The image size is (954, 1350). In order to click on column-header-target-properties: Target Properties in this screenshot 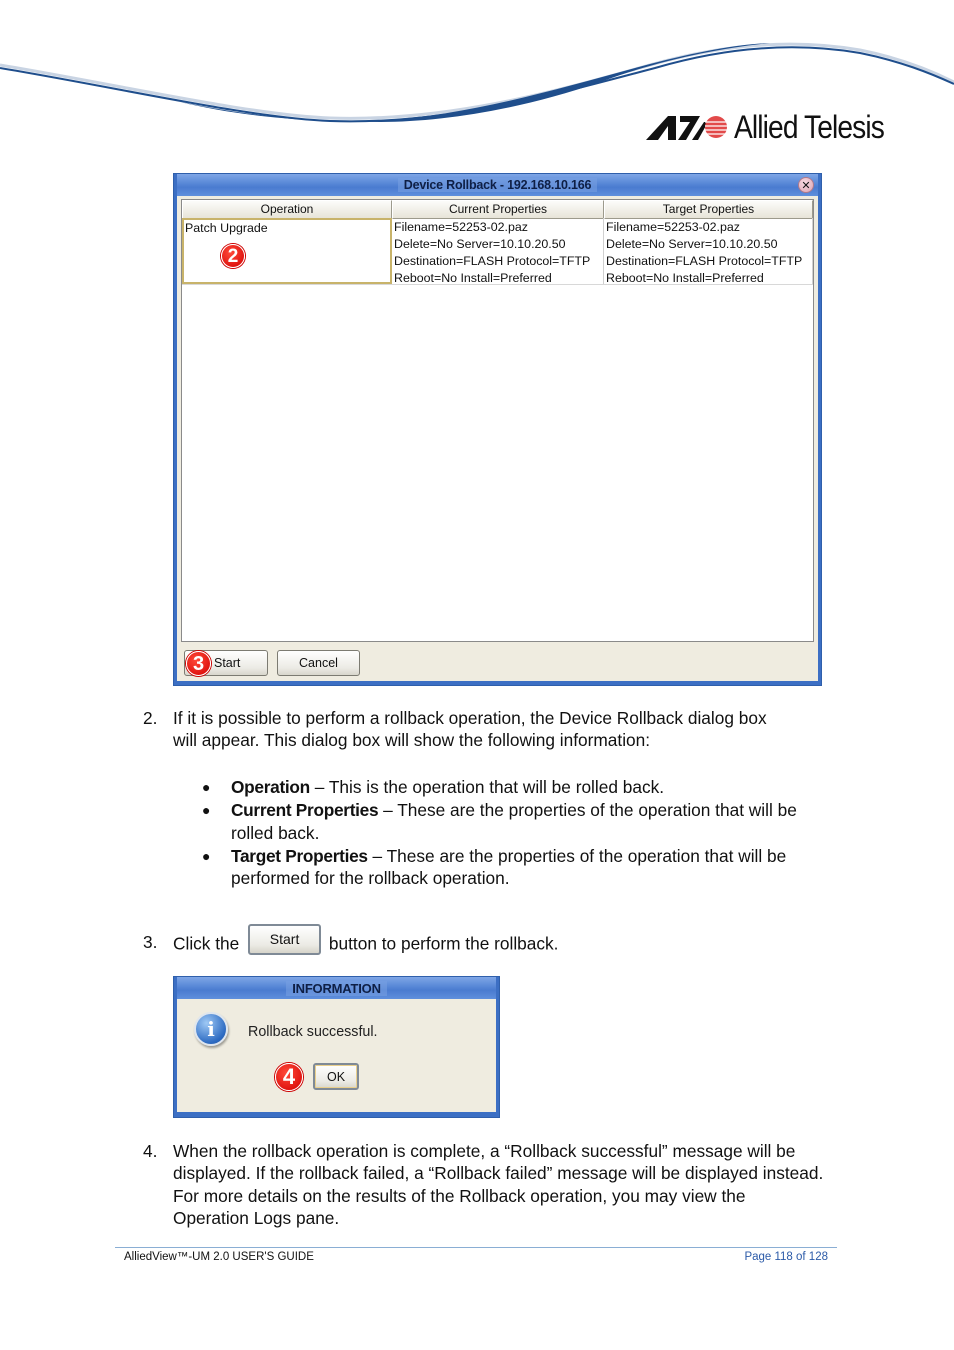, I will do `click(708, 209)`.